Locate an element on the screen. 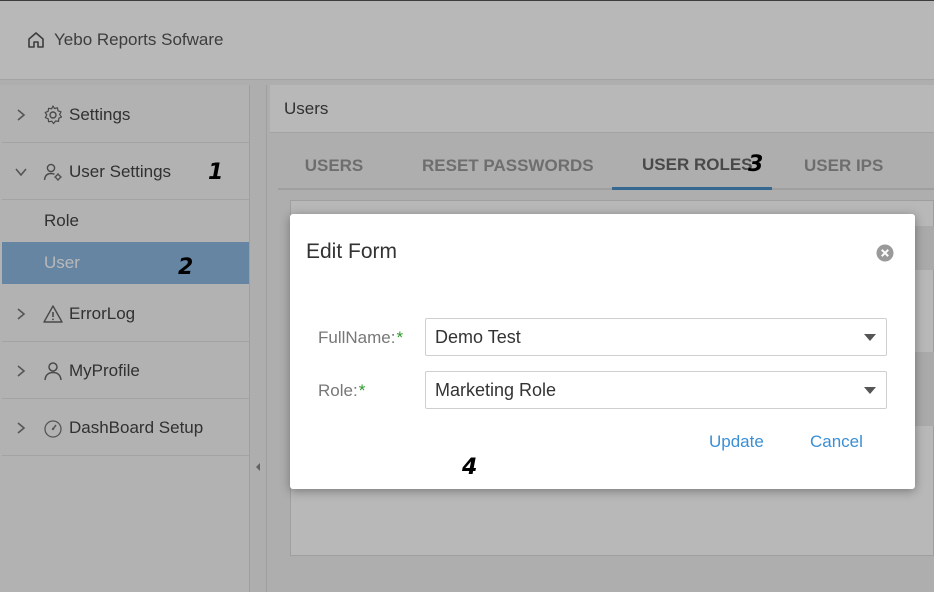  role-select: Marketing Role is located at coordinates (656, 390).